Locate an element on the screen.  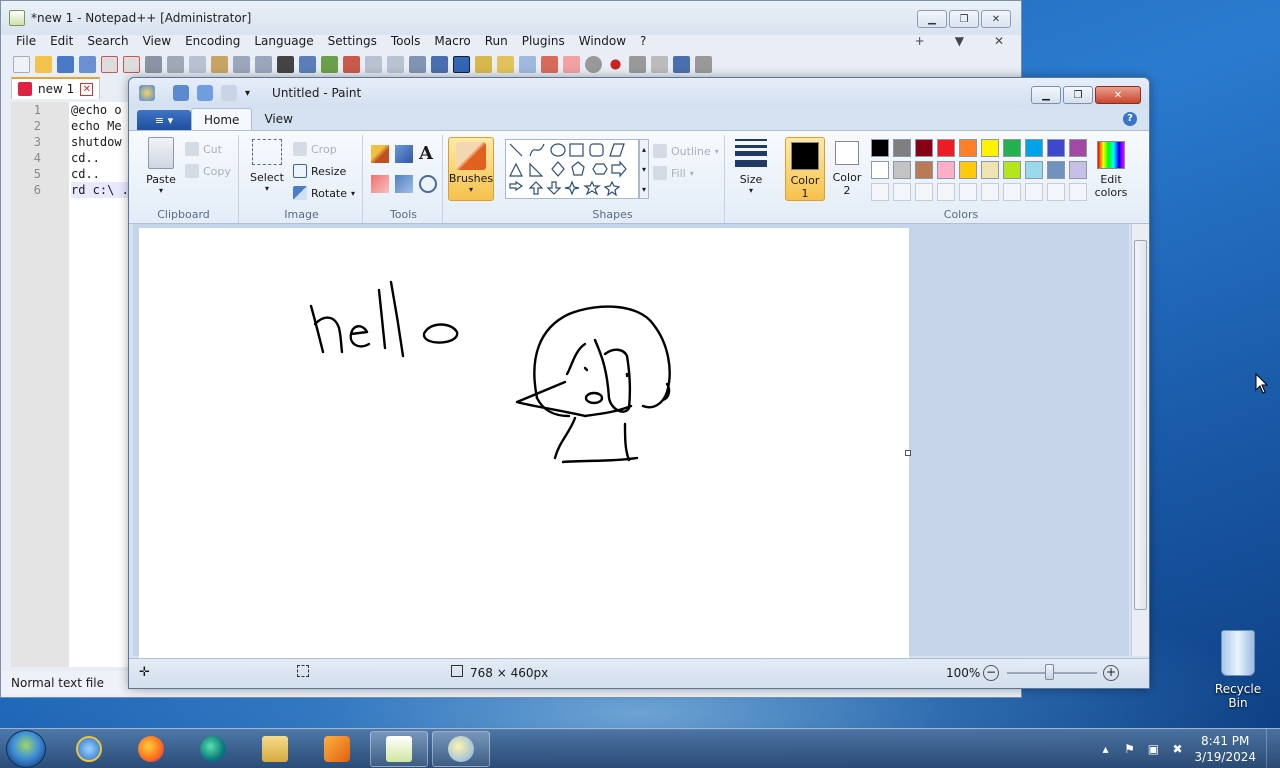
recycle-bin: Recycle Bin is located at coordinates (1238, 670).